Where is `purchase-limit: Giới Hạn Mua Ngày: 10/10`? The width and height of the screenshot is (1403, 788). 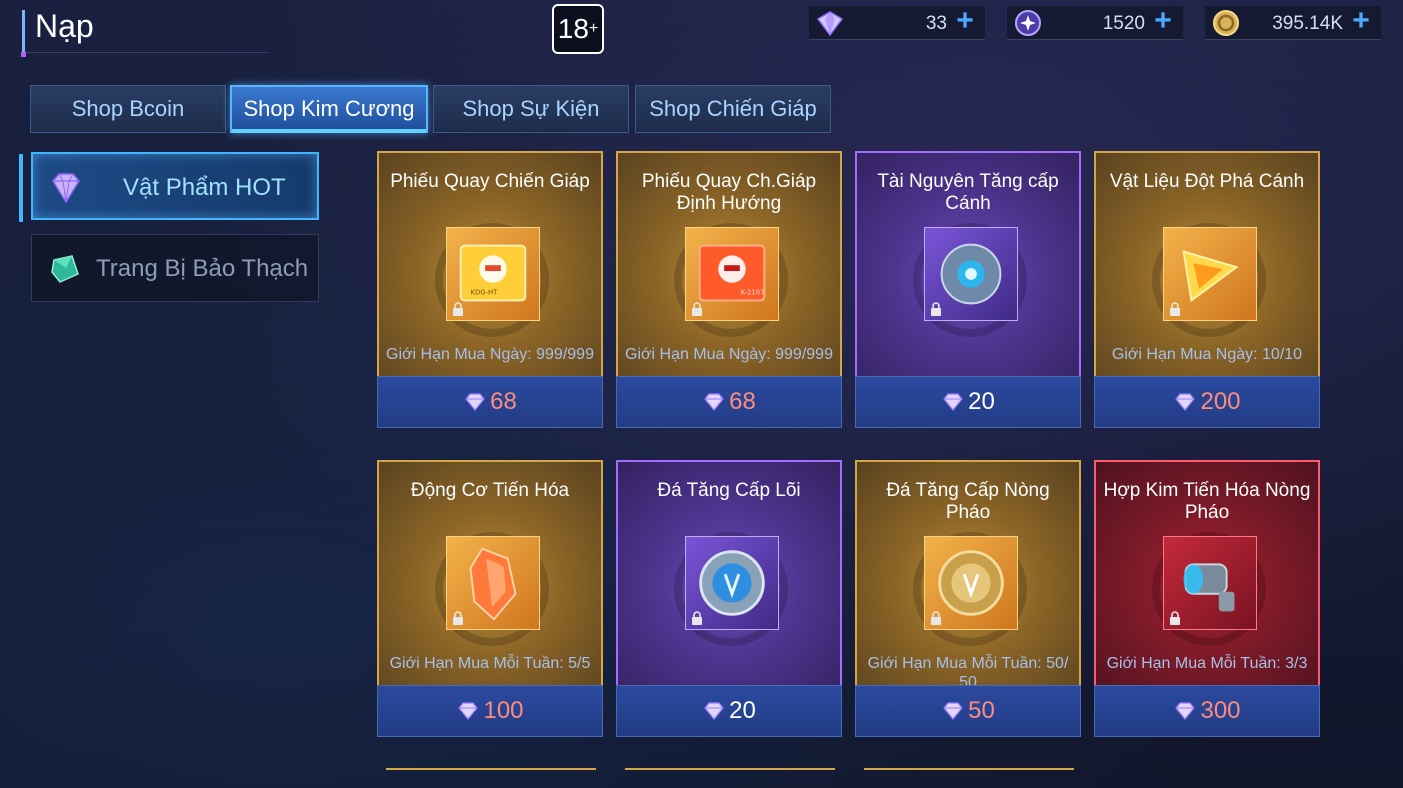
purchase-limit: Giới Hạn Mua Ngày: 10/10 is located at coordinates (1207, 354).